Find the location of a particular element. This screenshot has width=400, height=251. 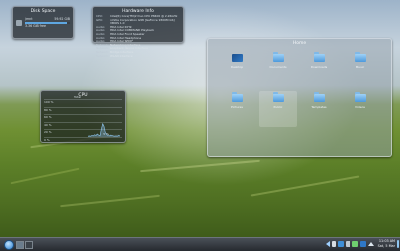

system-tray is located at coordinates (350, 244).